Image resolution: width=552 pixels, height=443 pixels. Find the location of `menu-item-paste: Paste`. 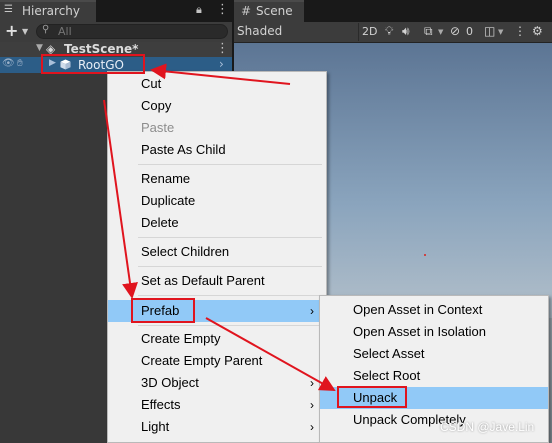

menu-item-paste: Paste is located at coordinates (158, 127).